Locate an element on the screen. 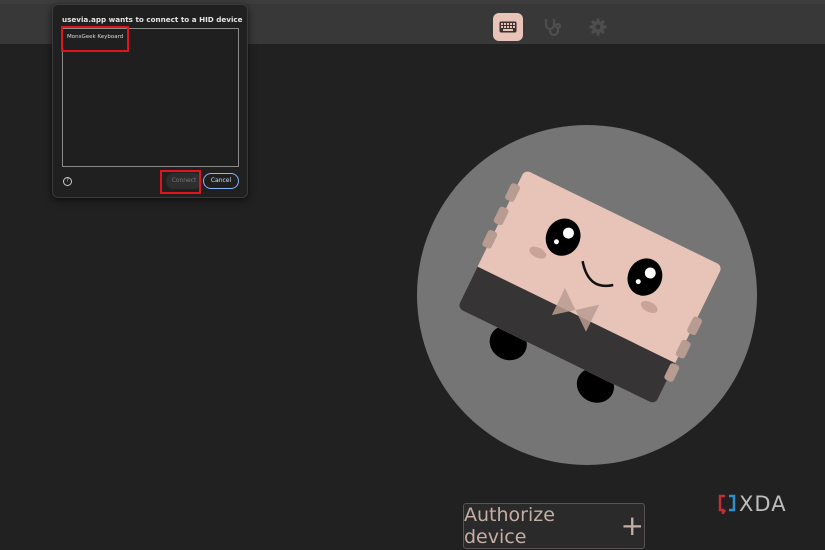 This screenshot has height=550, width=825. plus-icon: + is located at coordinates (632, 525).